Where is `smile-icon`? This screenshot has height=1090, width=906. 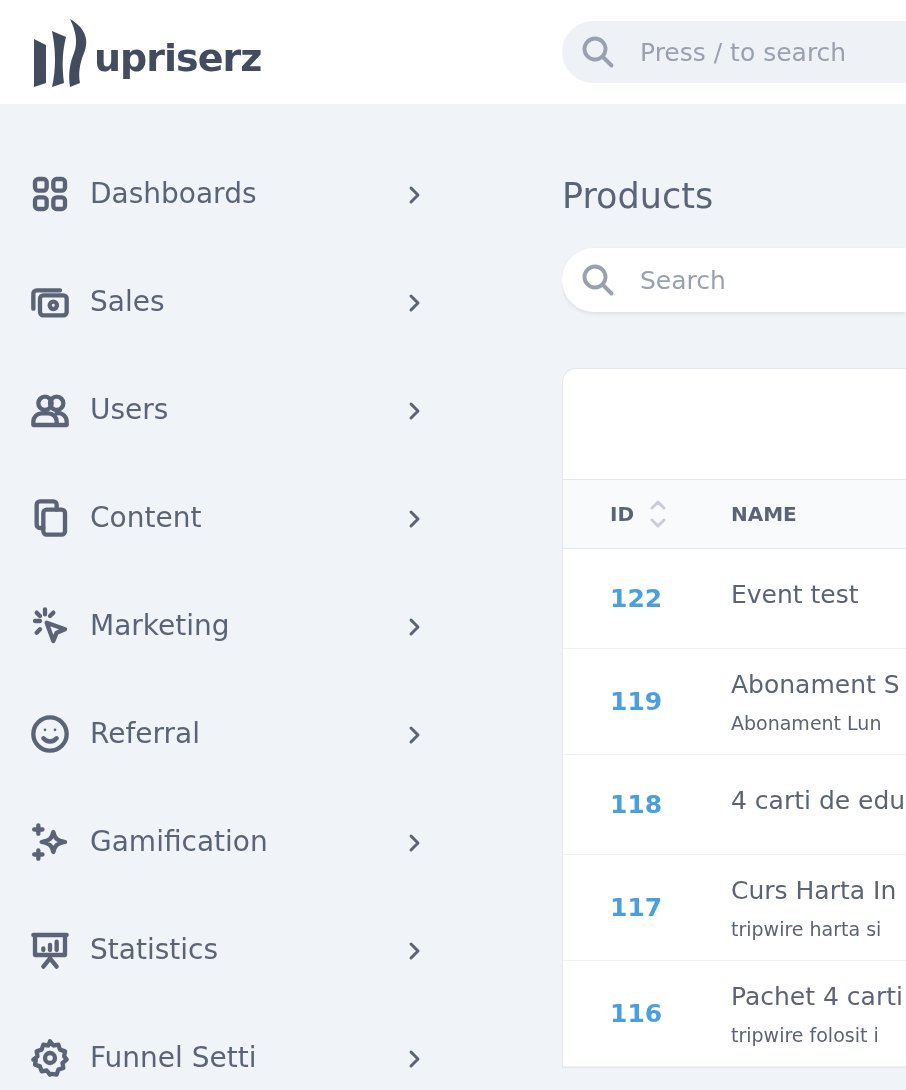 smile-icon is located at coordinates (50, 734).